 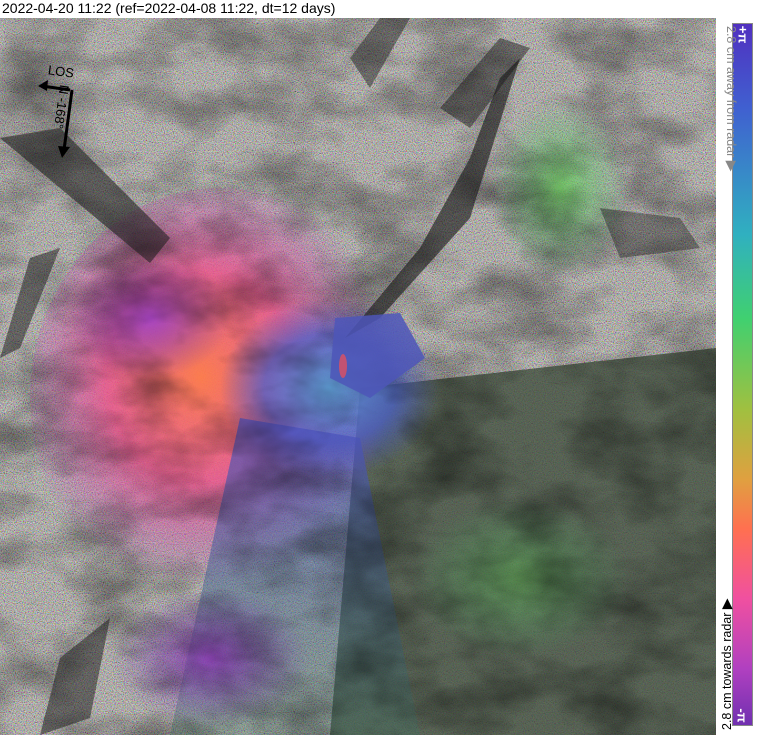 I want to click on colorbar-bottom-symbol: -π, so click(x=742, y=715).